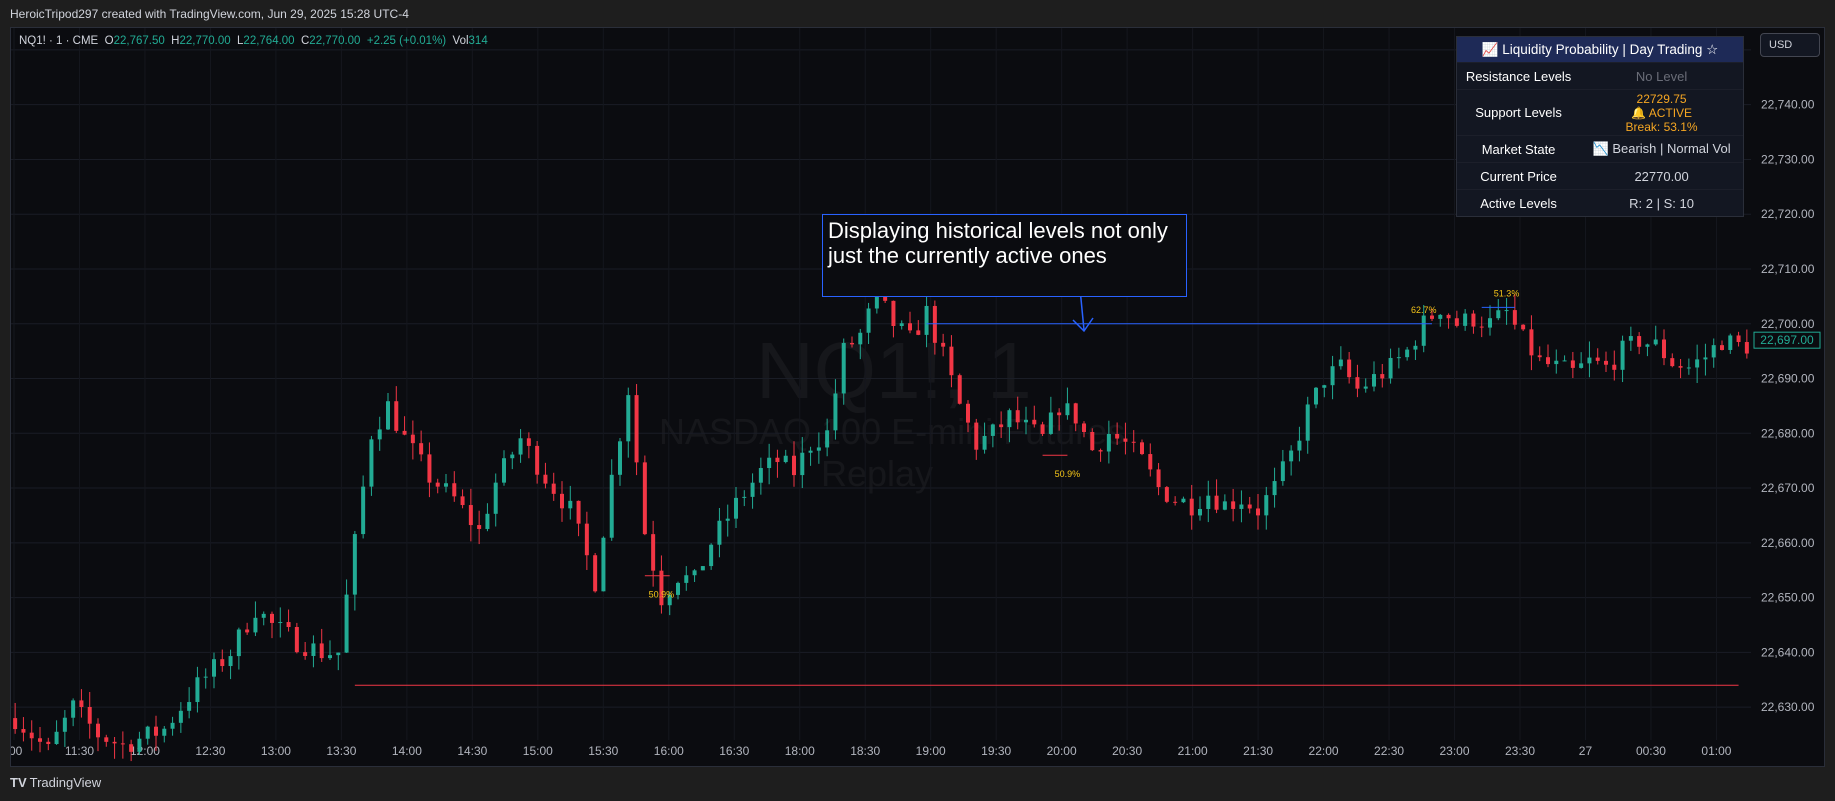 Image resolution: width=1835 pixels, height=801 pixels. Describe the element at coordinates (734, 751) in the screenshot. I see `x-tick-label: 16:30` at that location.